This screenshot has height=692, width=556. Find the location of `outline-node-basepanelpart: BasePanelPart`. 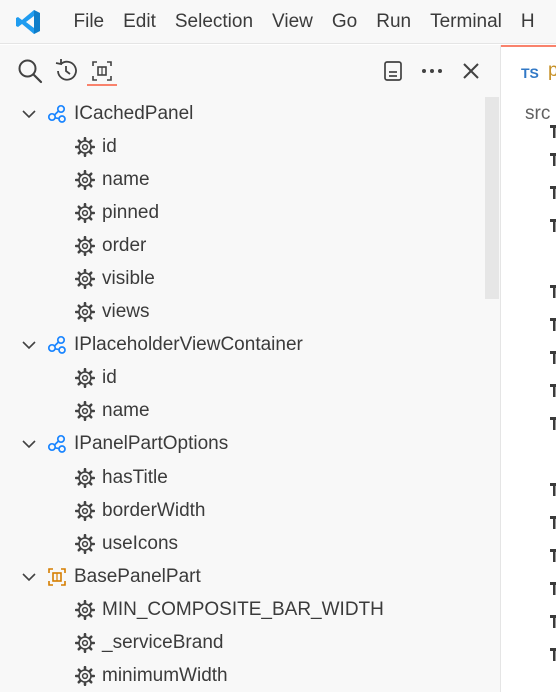

outline-node-basepanelpart: BasePanelPart is located at coordinates (242, 576).